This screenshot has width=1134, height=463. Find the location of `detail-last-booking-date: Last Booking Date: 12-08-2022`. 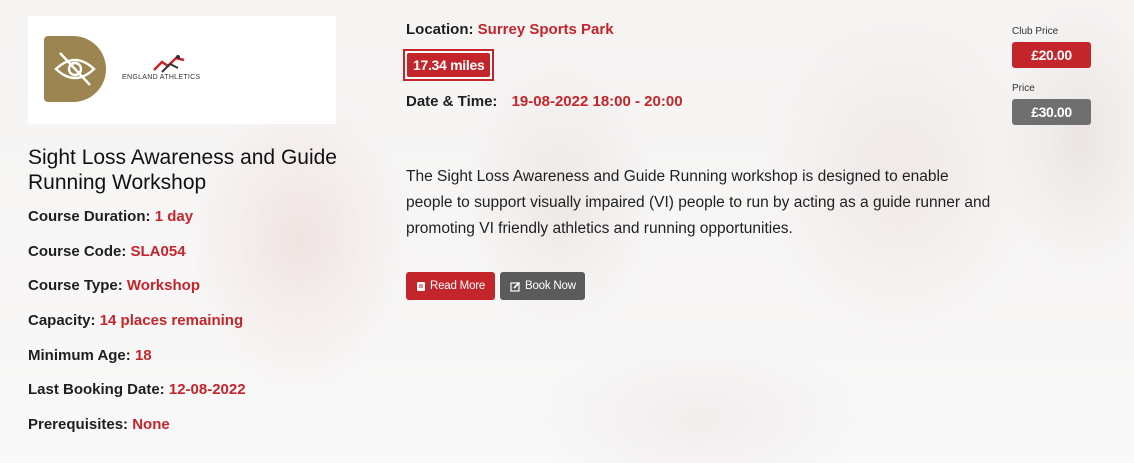

detail-last-booking-date: Last Booking Date: 12-08-2022 is located at coordinates (193, 398).